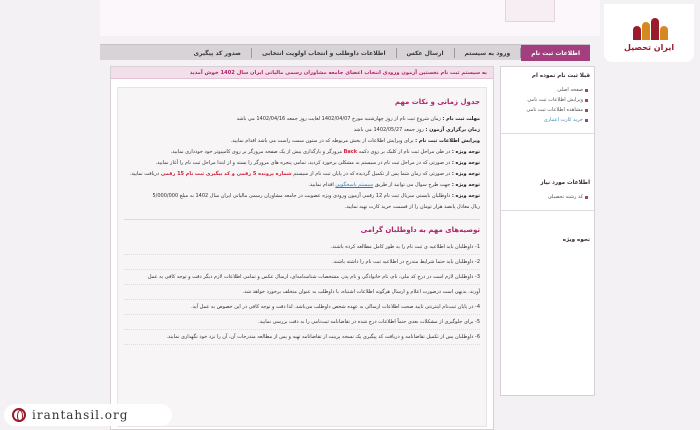 This screenshot has width=700, height=430. Describe the element at coordinates (437, 102) in the screenshot. I see `schedule-title: جدول زمانی و نکات مهم` at that location.